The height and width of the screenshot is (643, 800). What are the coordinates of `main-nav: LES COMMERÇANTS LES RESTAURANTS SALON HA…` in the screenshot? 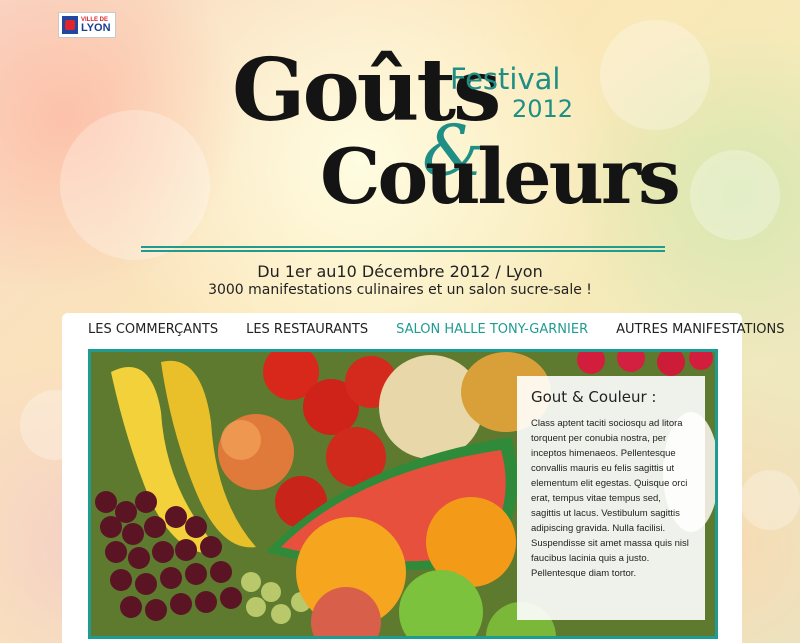 It's located at (423, 330).